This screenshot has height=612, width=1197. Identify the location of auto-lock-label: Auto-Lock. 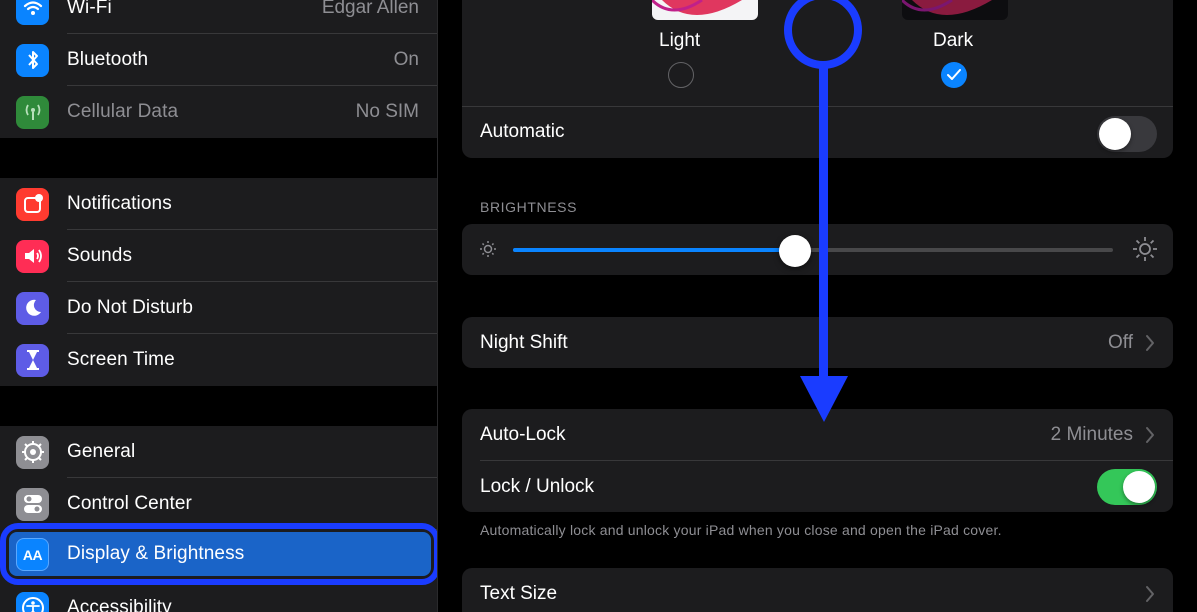
(523, 434).